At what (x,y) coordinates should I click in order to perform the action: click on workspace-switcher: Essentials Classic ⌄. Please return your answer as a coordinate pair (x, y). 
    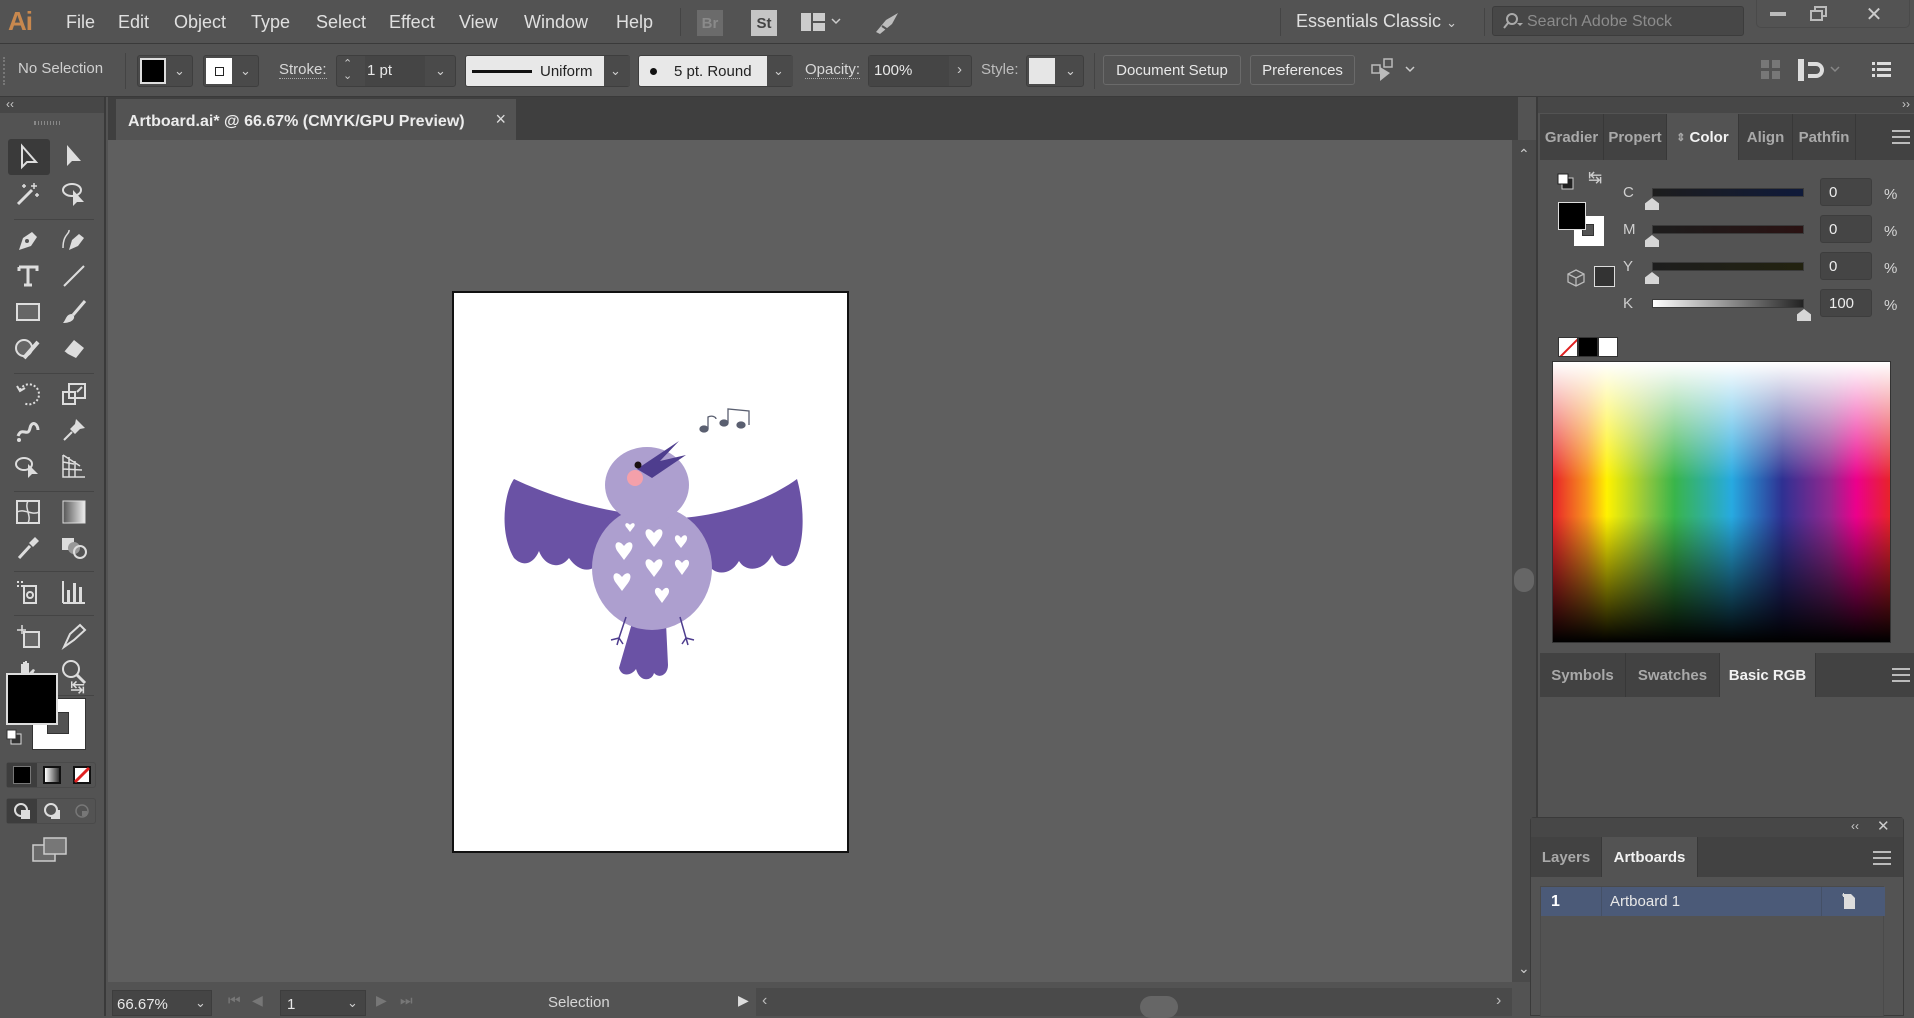
    Looking at the image, I should click on (1376, 21).